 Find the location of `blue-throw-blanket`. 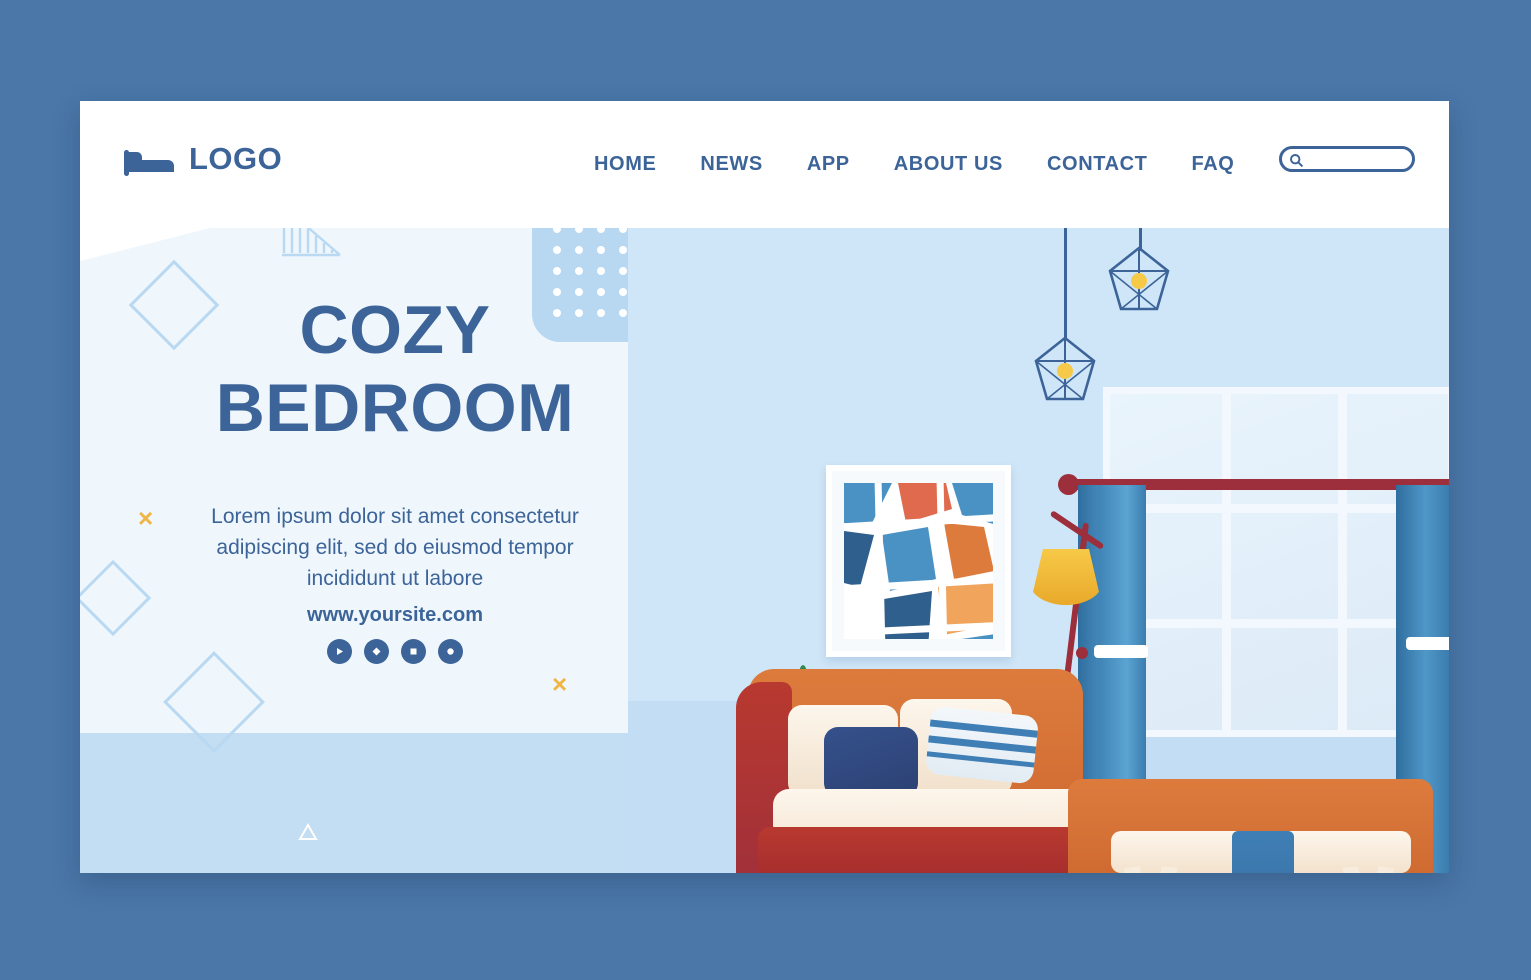

blue-throw-blanket is located at coordinates (1263, 852).